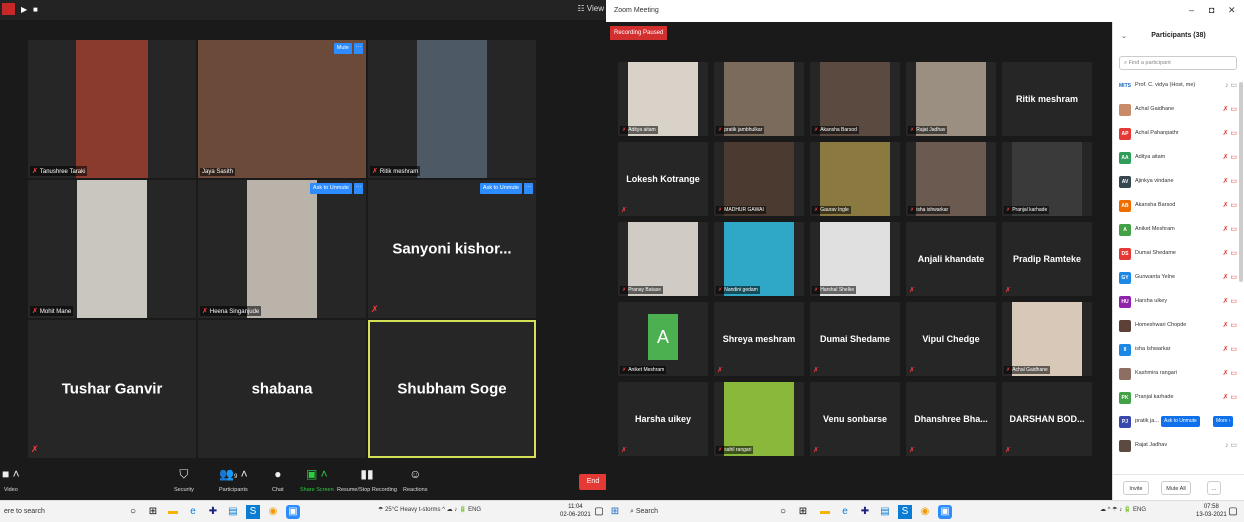  I want to click on video-tile: ✗ Gaurav Ingle, so click(855, 179).